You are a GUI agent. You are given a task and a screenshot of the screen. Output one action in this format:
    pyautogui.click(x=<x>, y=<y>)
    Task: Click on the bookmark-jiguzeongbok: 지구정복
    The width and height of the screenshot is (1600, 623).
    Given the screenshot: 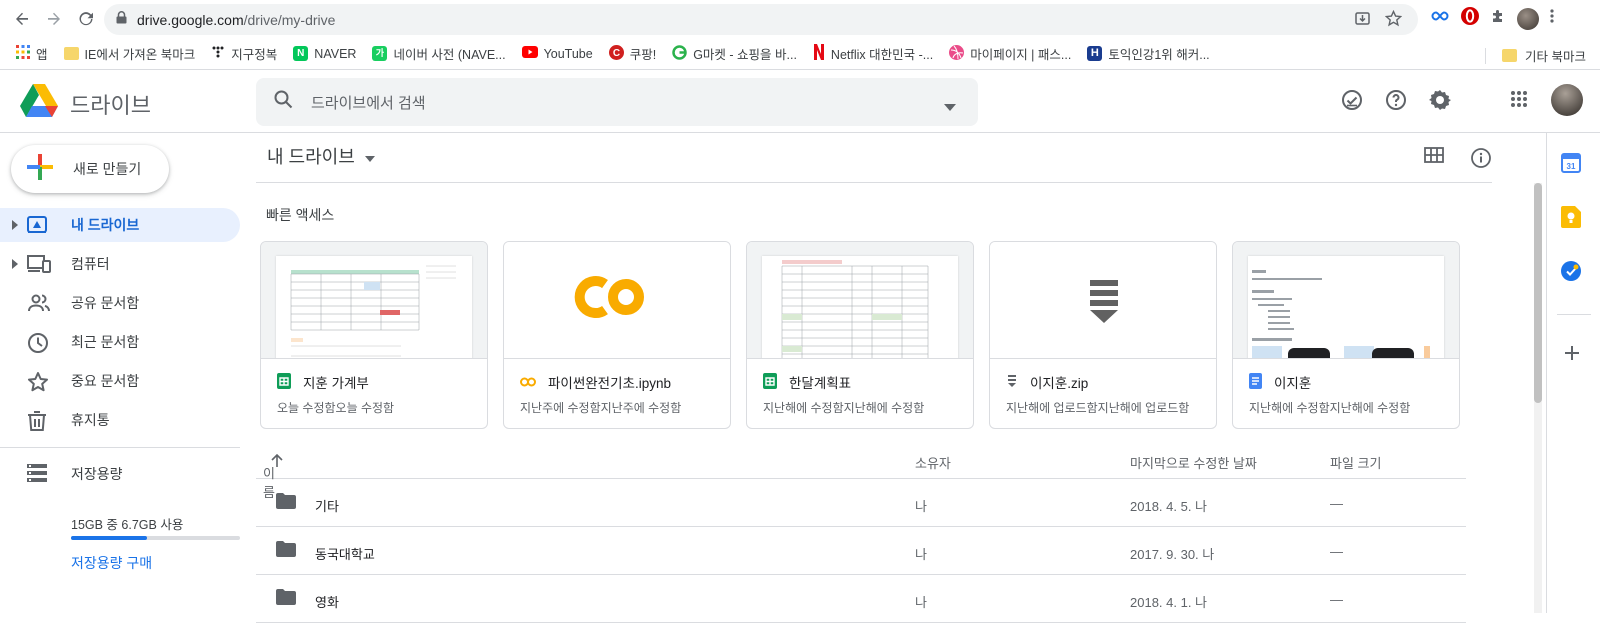 What is the action you would take?
    pyautogui.click(x=244, y=53)
    